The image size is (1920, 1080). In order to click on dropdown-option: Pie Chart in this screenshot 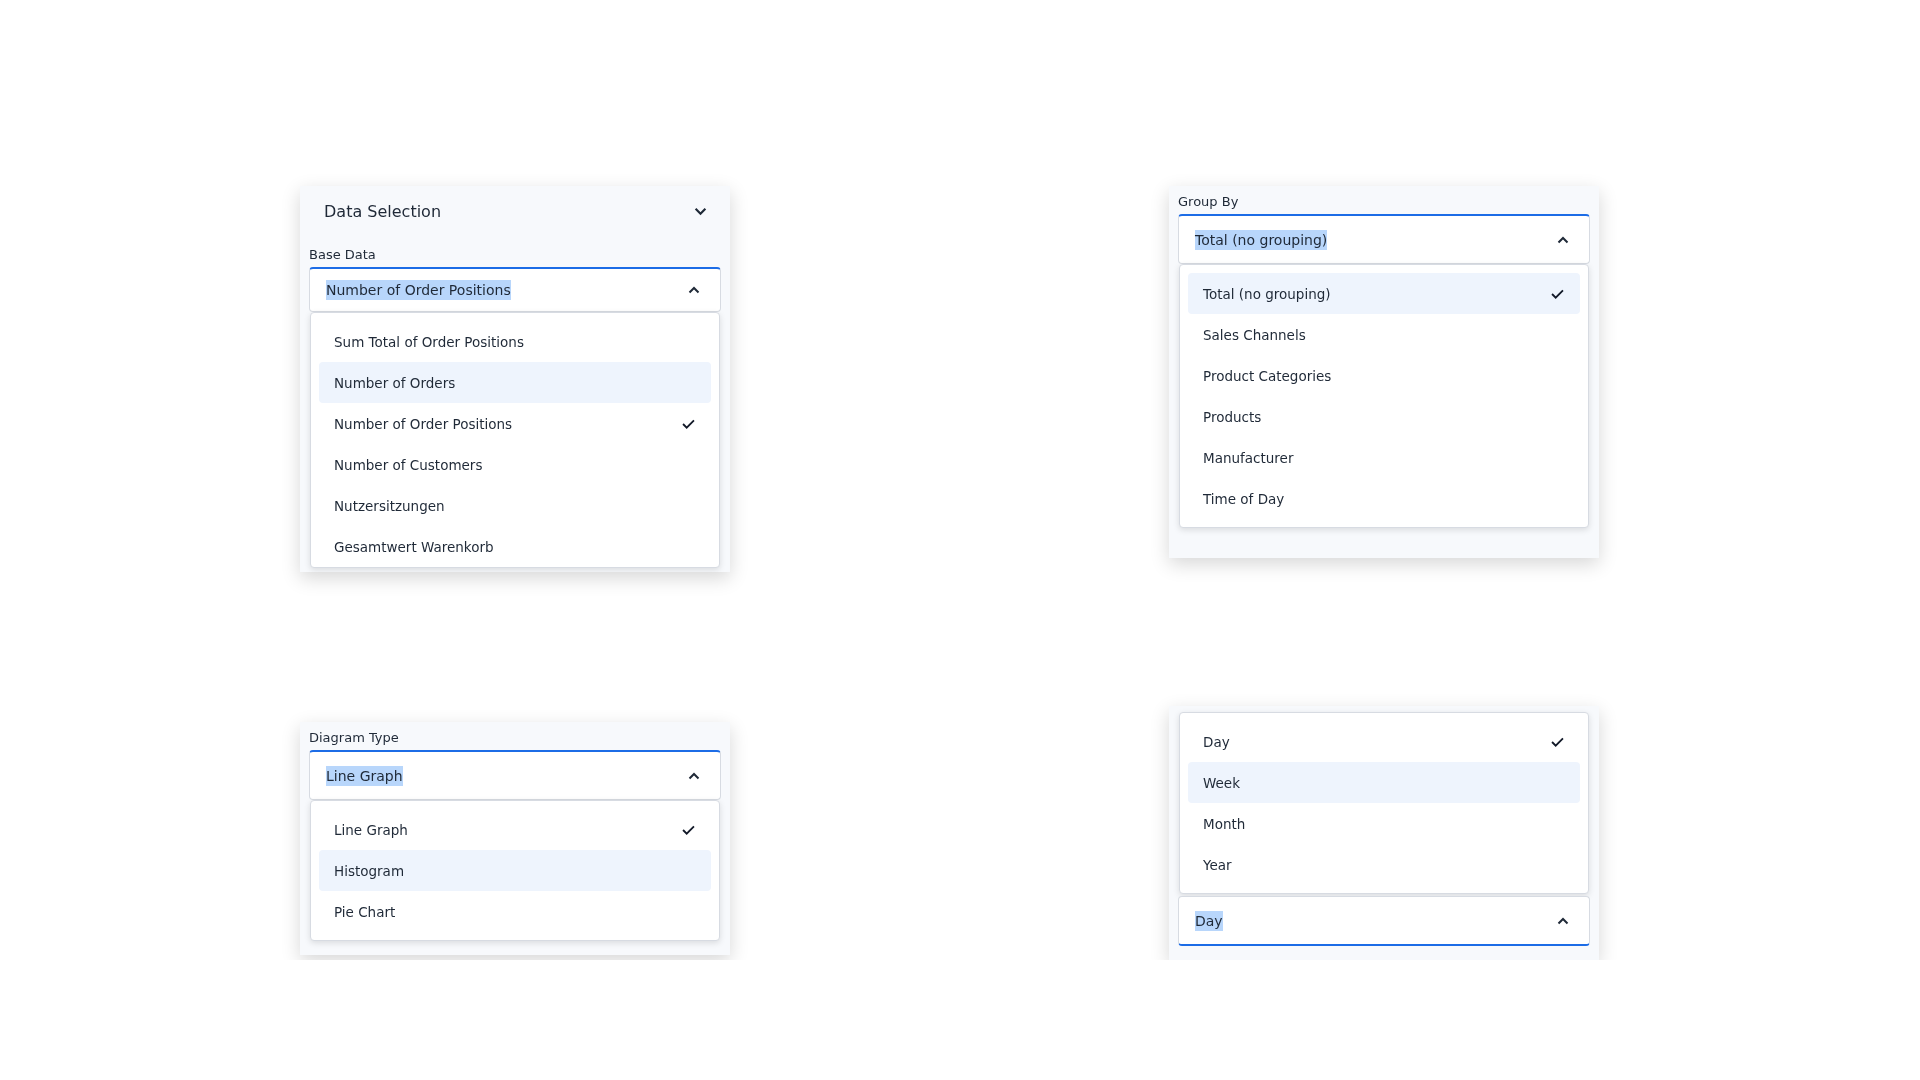, I will do `click(515, 911)`.